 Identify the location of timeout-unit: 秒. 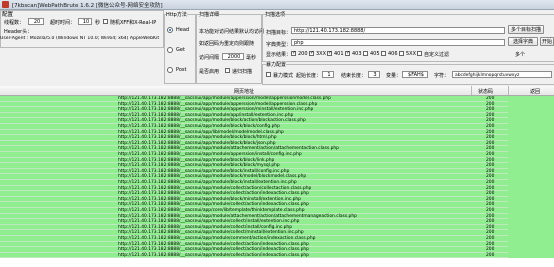
(98, 23).